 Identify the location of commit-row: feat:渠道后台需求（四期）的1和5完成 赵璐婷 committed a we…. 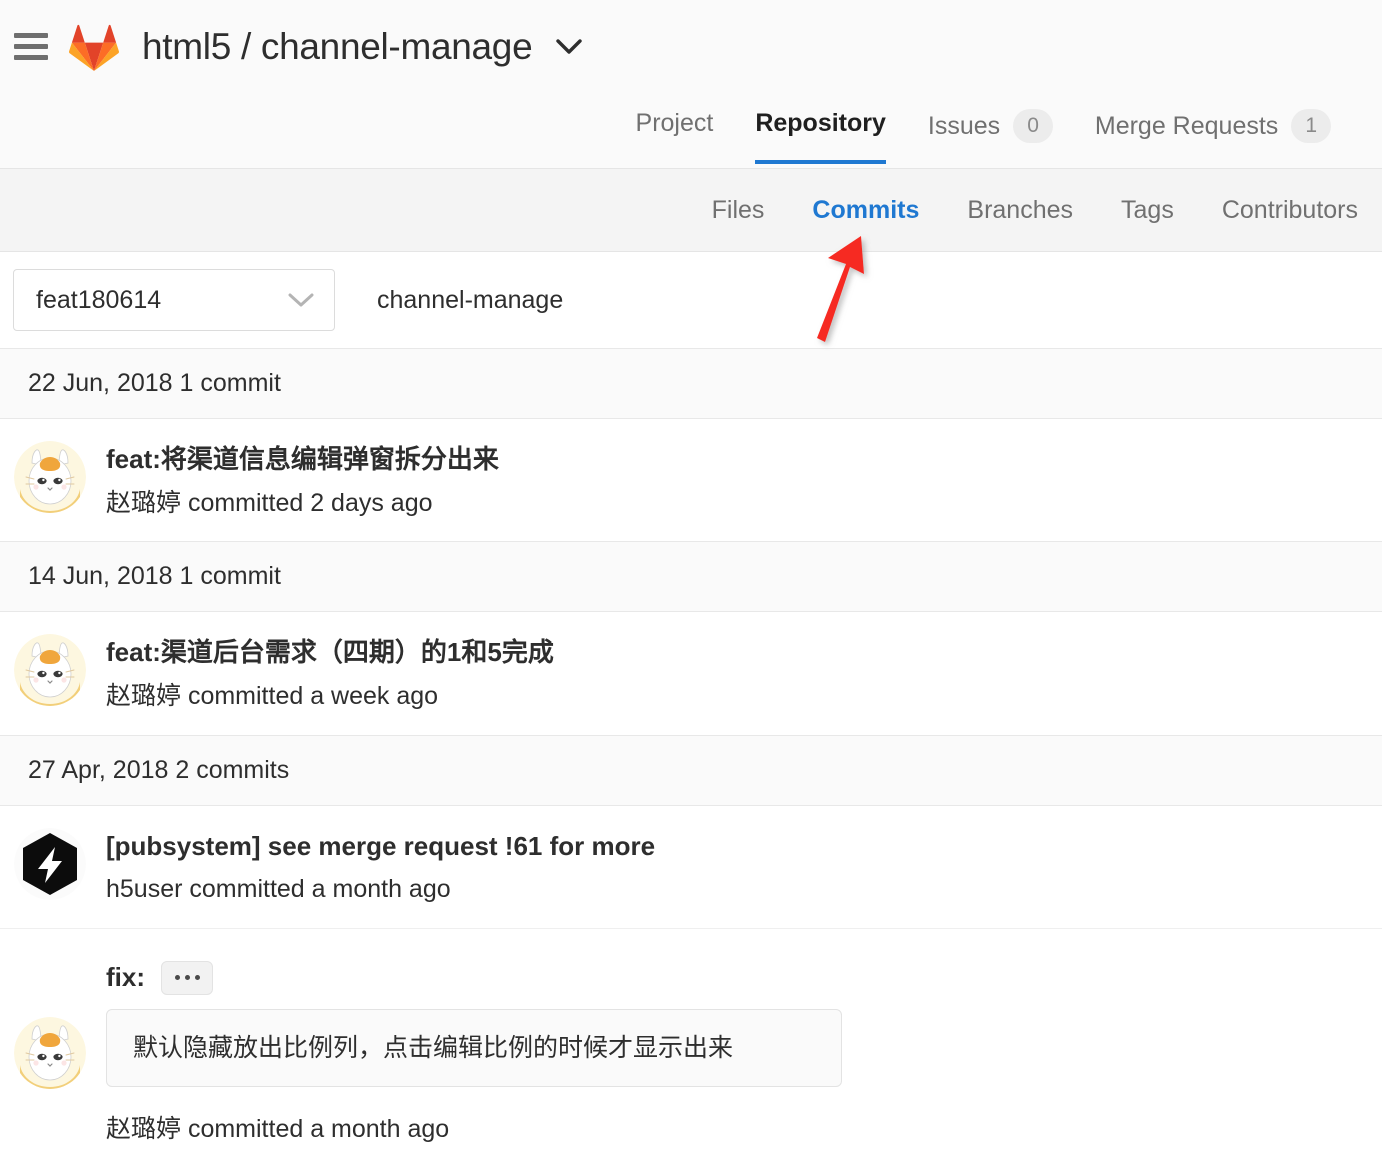
(691, 673).